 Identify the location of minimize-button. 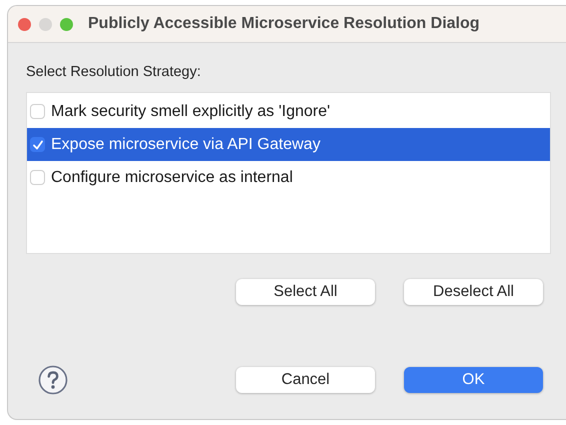
(45, 24).